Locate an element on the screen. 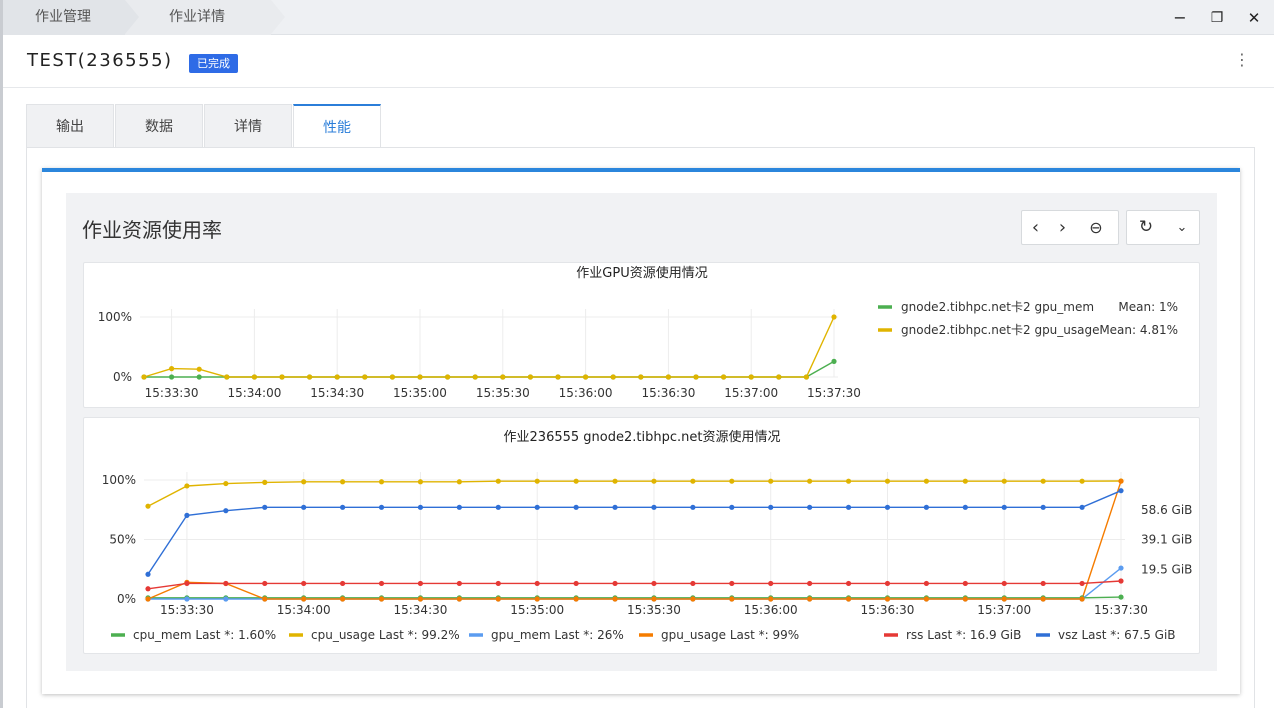 The image size is (1274, 708). tab-output: 输出 is located at coordinates (70, 126).